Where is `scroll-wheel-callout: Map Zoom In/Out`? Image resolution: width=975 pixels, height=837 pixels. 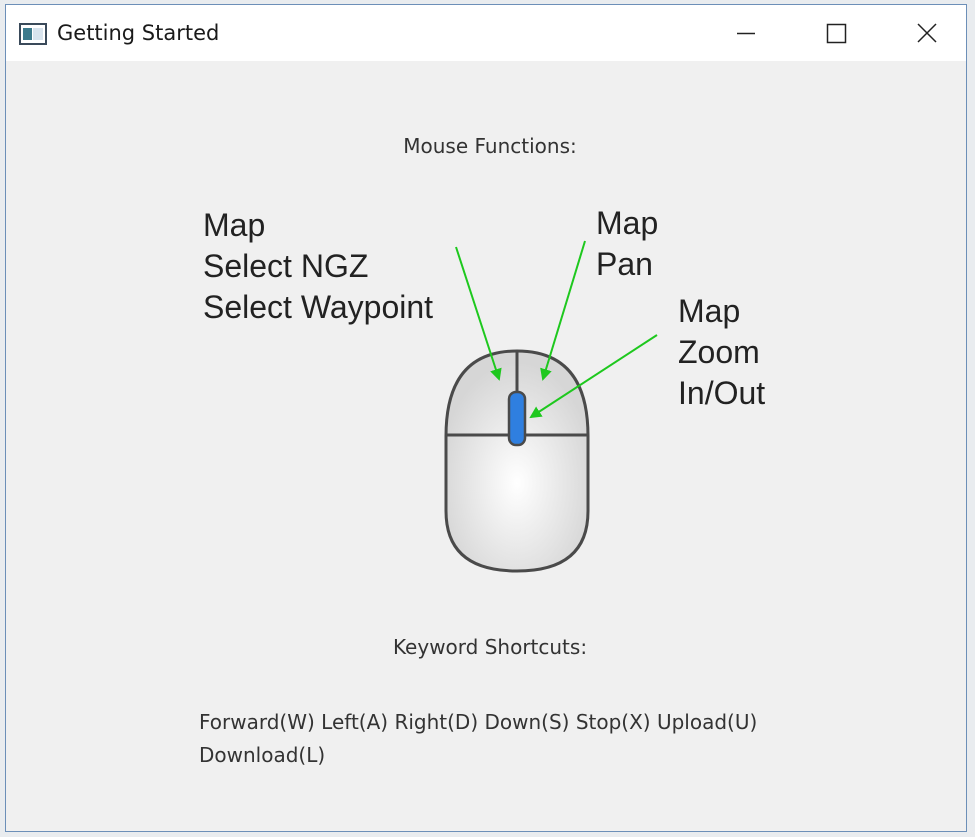 scroll-wheel-callout: Map Zoom In/Out is located at coordinates (721, 352).